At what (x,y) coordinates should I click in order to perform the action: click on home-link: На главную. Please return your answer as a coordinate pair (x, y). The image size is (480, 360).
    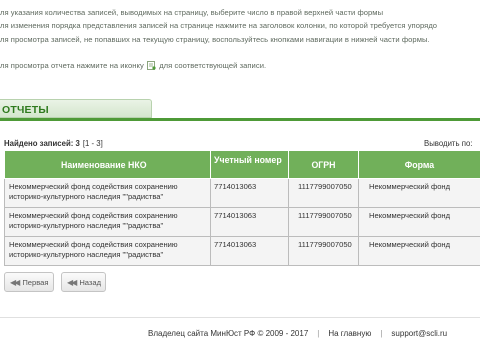
    Looking at the image, I should click on (349, 333).